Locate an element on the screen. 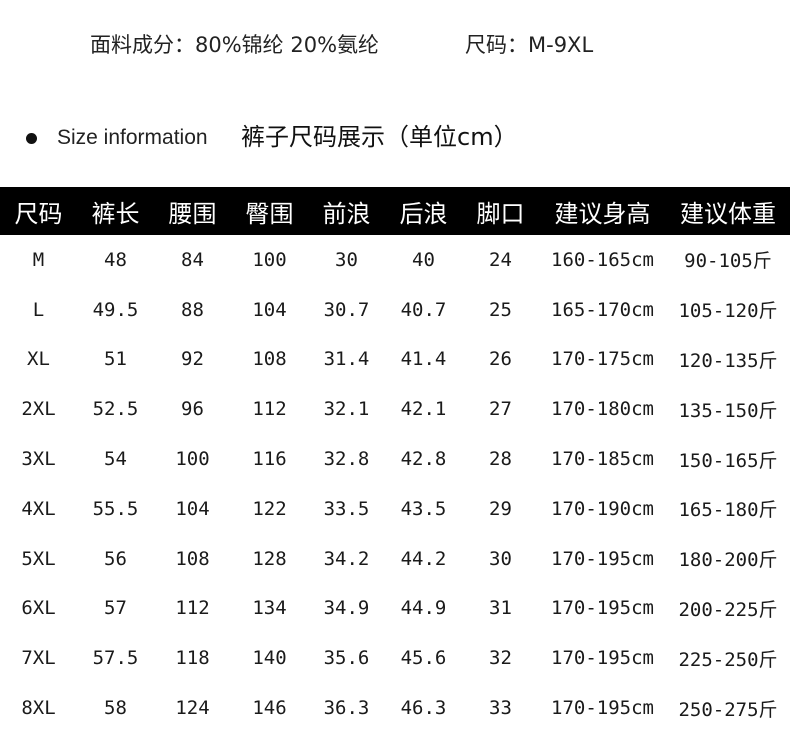 This screenshot has height=733, width=790. table-cell: 146 is located at coordinates (269, 708).